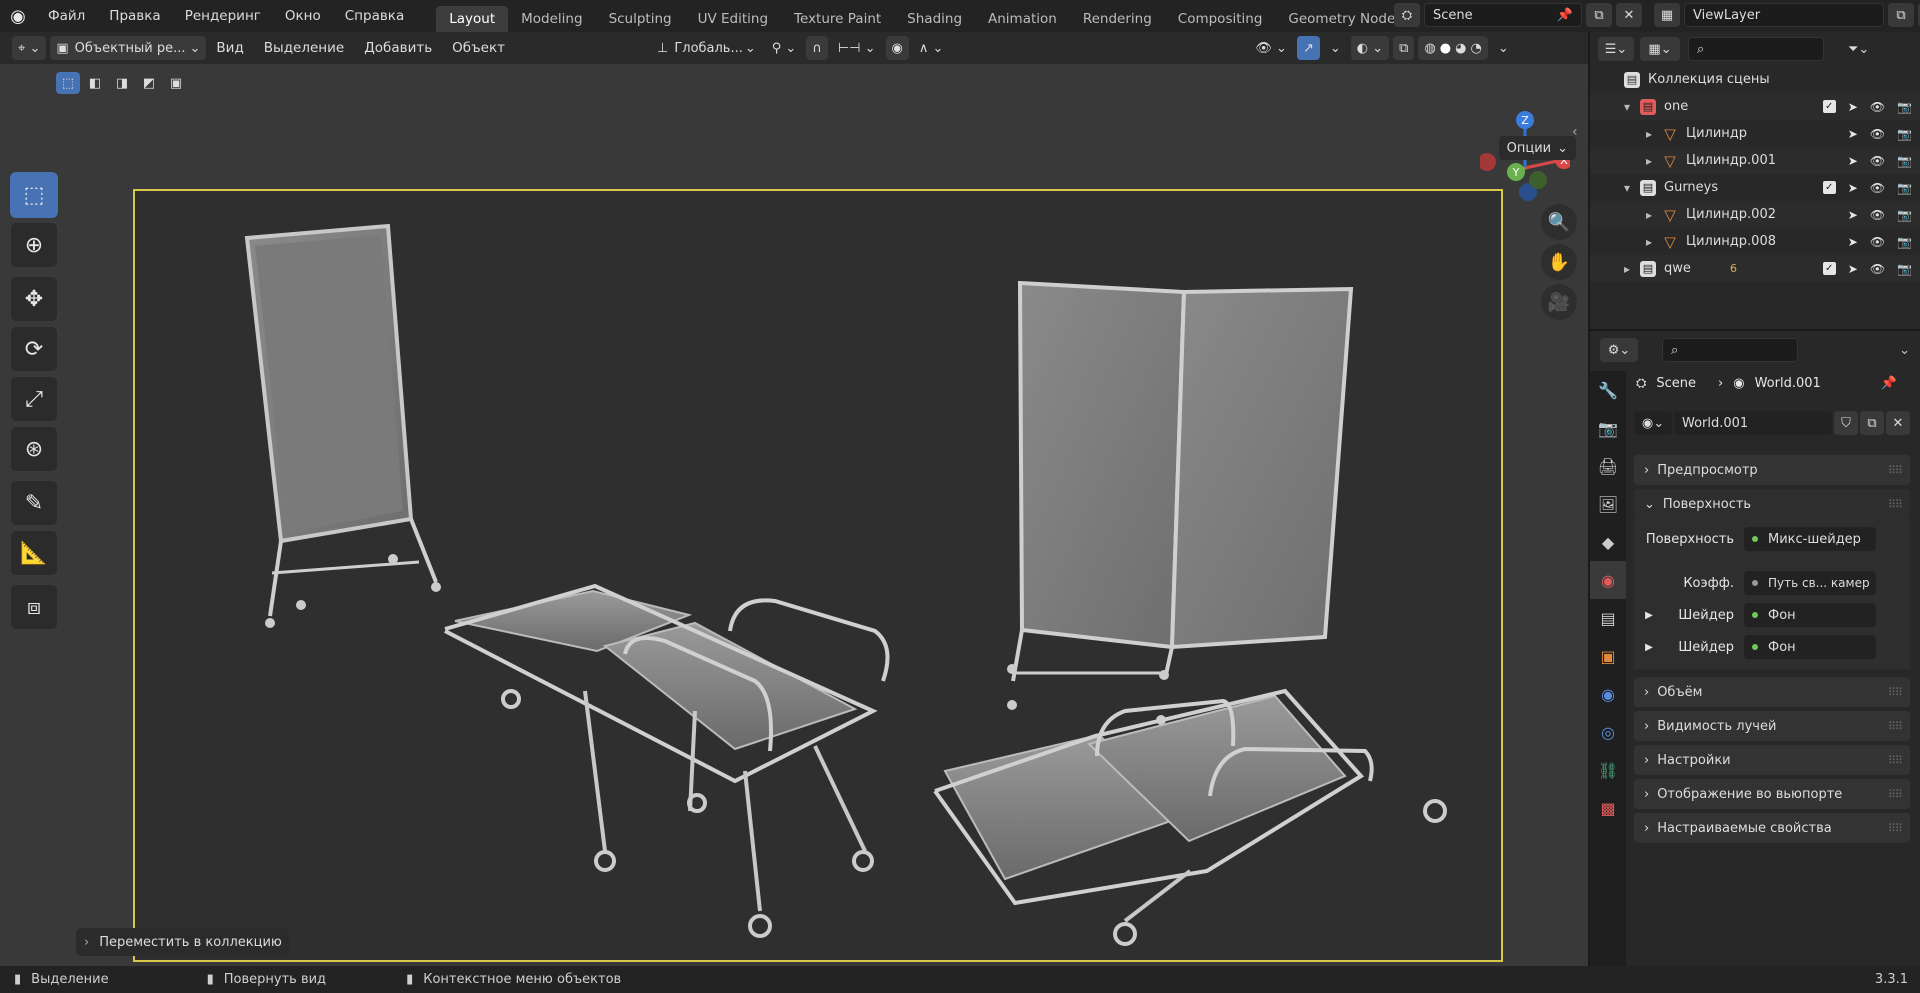 Image resolution: width=1920 pixels, height=993 pixels. Describe the element at coordinates (1559, 262) in the screenshot. I see `pan-hand-icon: ✋` at that location.